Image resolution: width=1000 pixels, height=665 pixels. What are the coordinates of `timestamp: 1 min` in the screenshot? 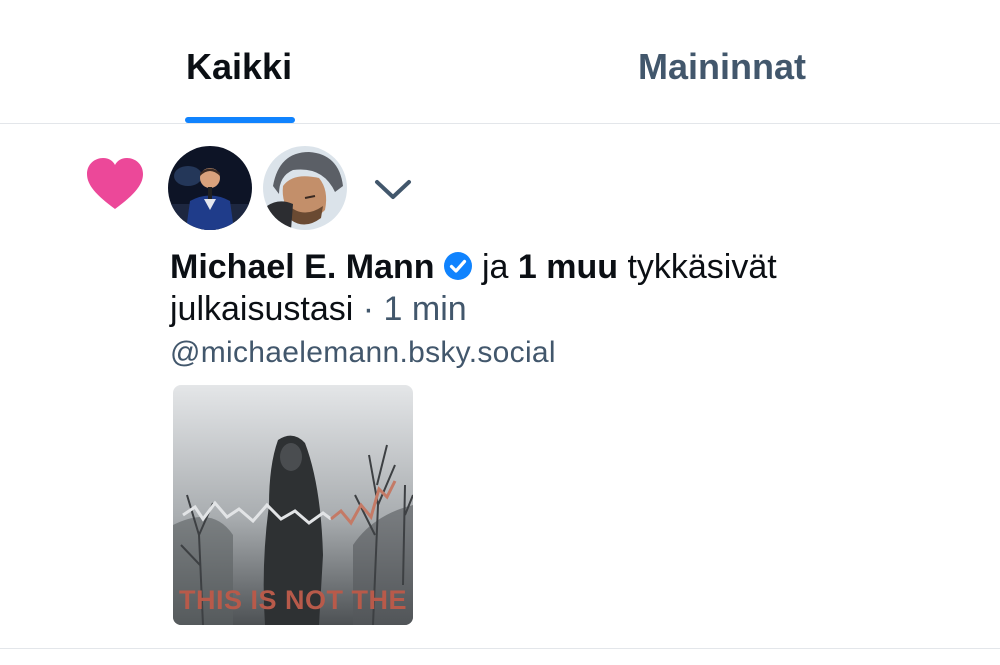 It's located at (425, 309).